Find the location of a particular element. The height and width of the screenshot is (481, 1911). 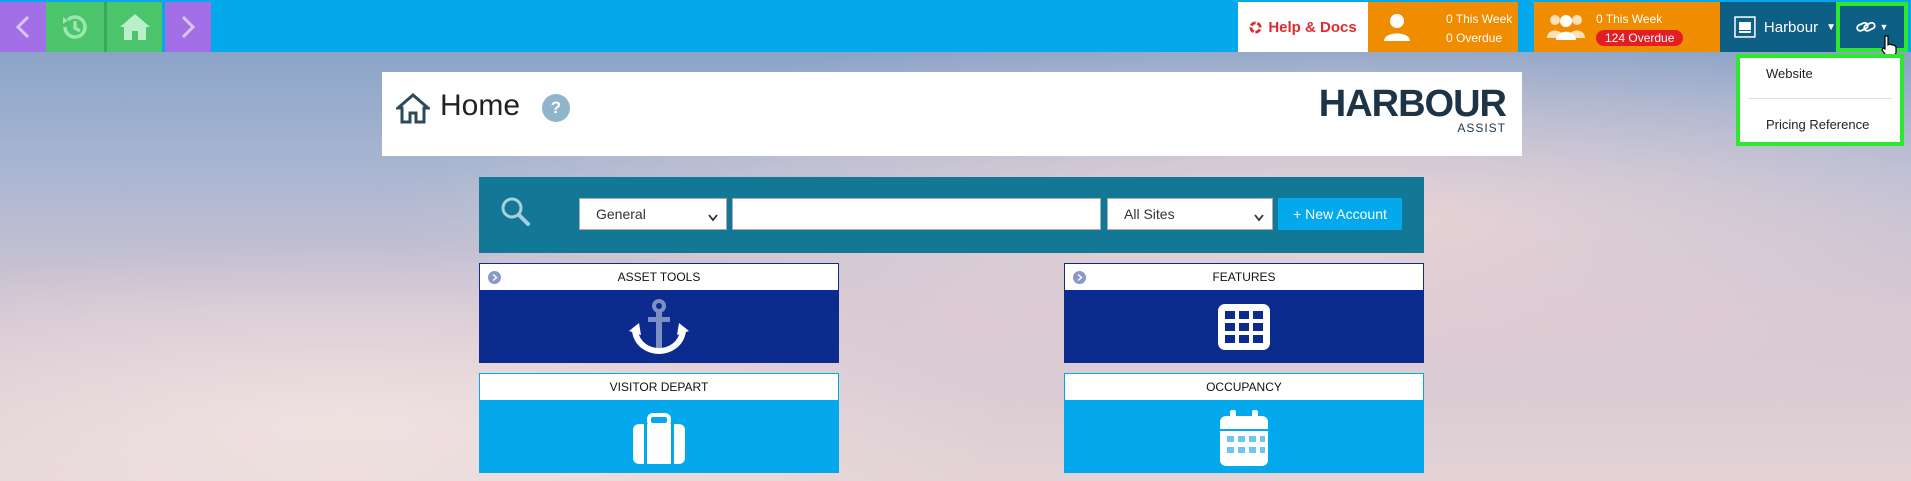

history-icon is located at coordinates (75, 27).